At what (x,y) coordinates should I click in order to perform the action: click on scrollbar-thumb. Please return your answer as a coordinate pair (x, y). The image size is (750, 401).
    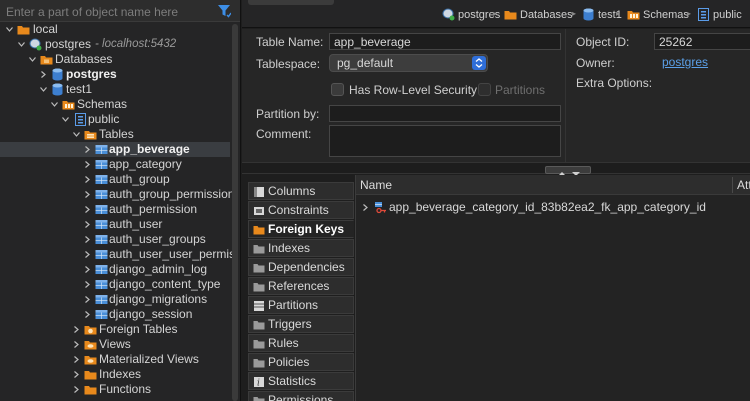
    Looking at the image, I should click on (235, 212).